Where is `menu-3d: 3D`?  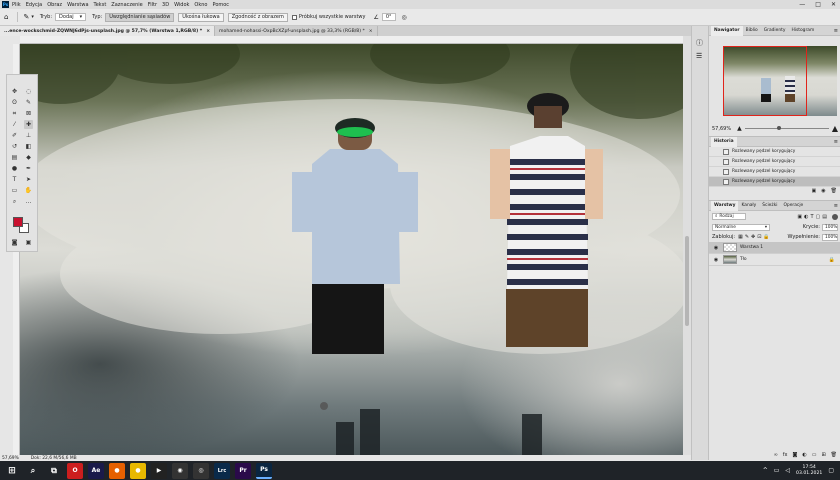
menu-3d: 3D is located at coordinates (165, 5).